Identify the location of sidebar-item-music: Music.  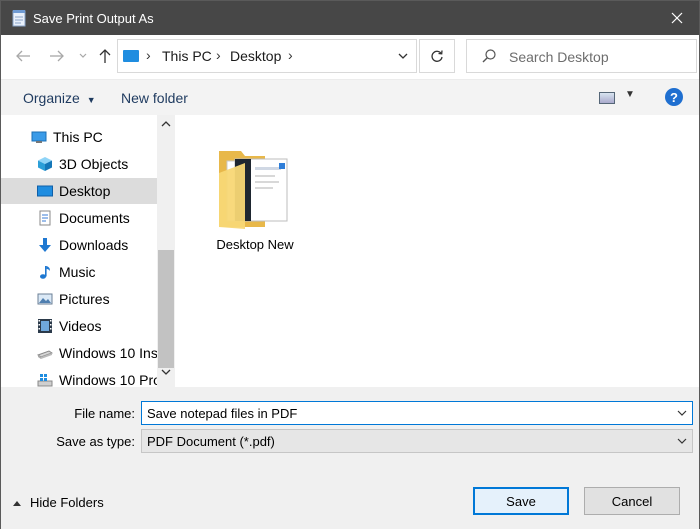
(79, 272).